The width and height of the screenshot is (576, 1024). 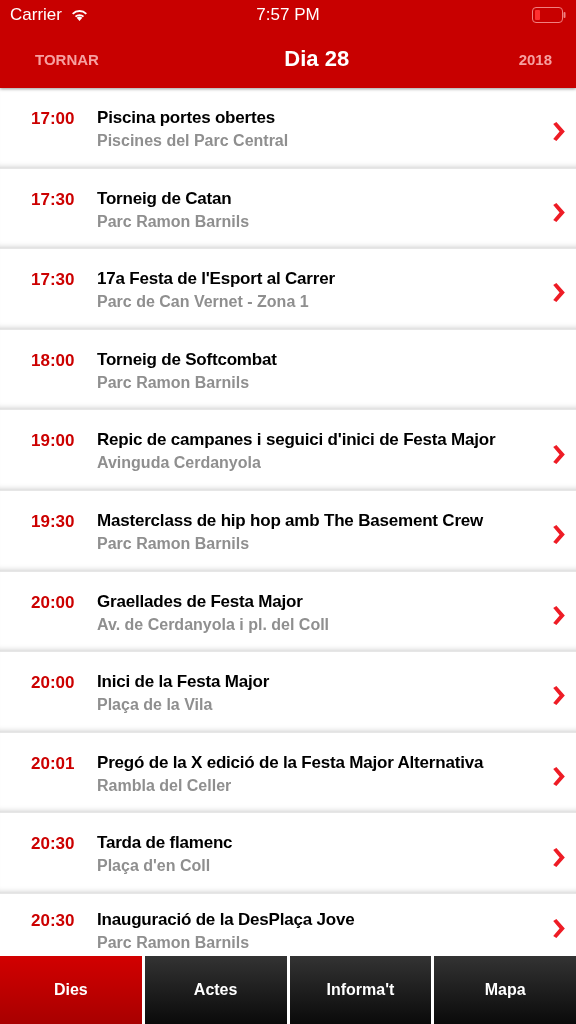 What do you see at coordinates (179, 463) in the screenshot?
I see `event-place: Avinguda Cerdanyola` at bounding box center [179, 463].